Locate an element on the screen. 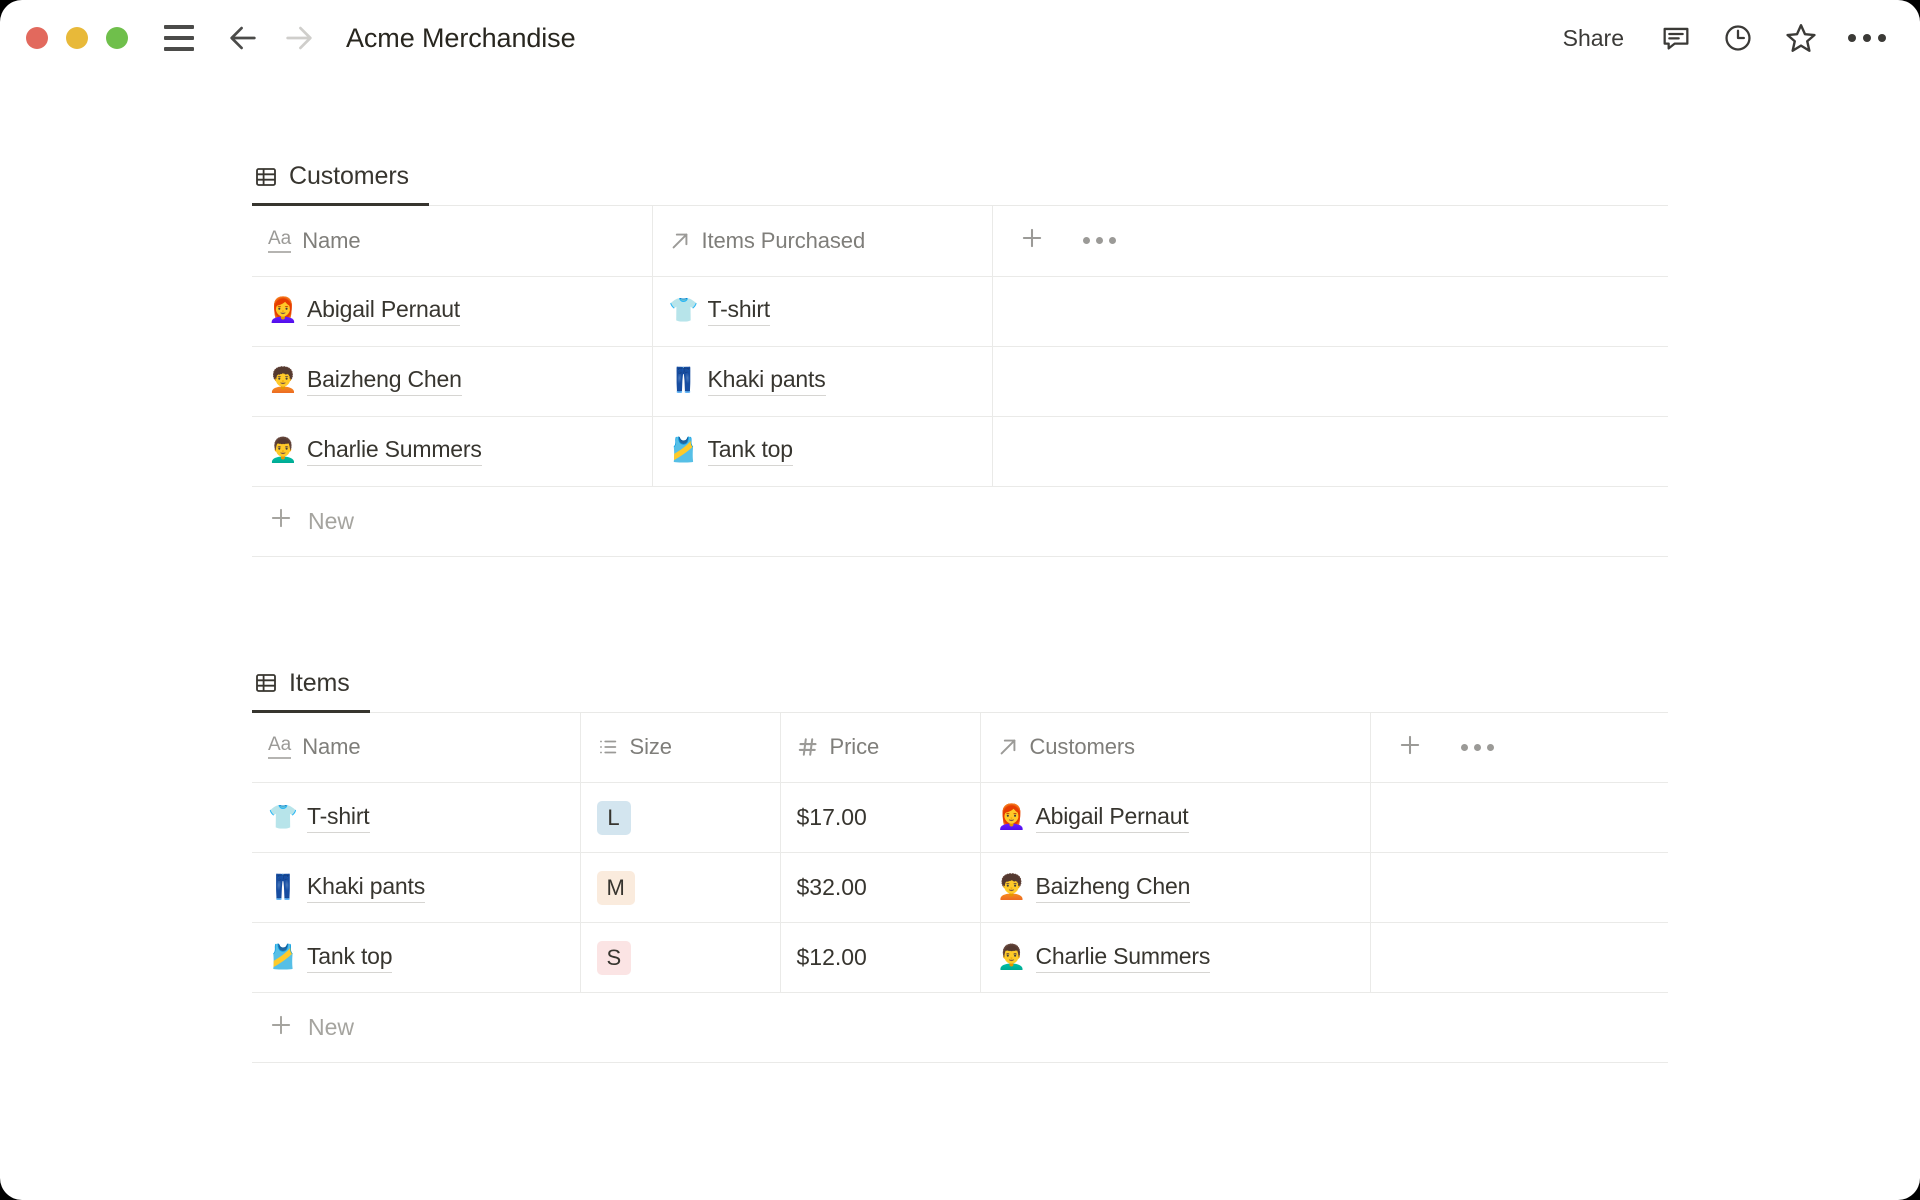 Image resolution: width=1920 pixels, height=1200 pixels. table-row: 🧑‍🦱 Baizheng Chen 👖 Khaki pants is located at coordinates (960, 381).